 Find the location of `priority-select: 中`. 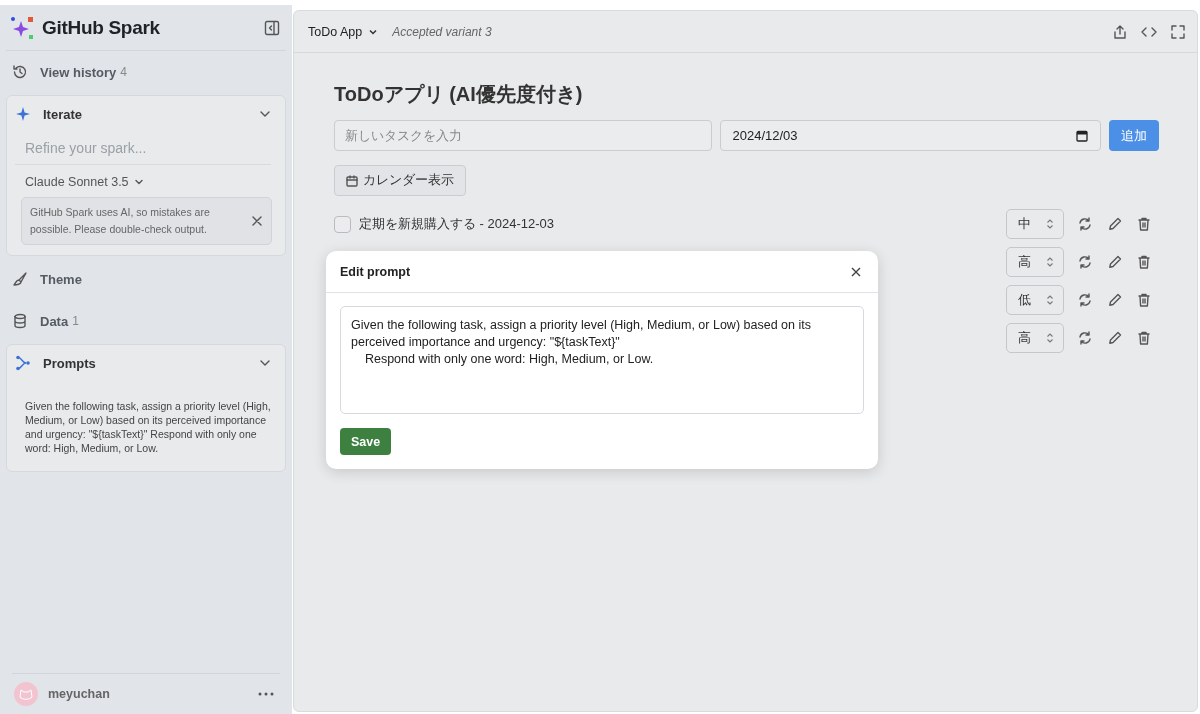

priority-select: 中 is located at coordinates (1035, 224).